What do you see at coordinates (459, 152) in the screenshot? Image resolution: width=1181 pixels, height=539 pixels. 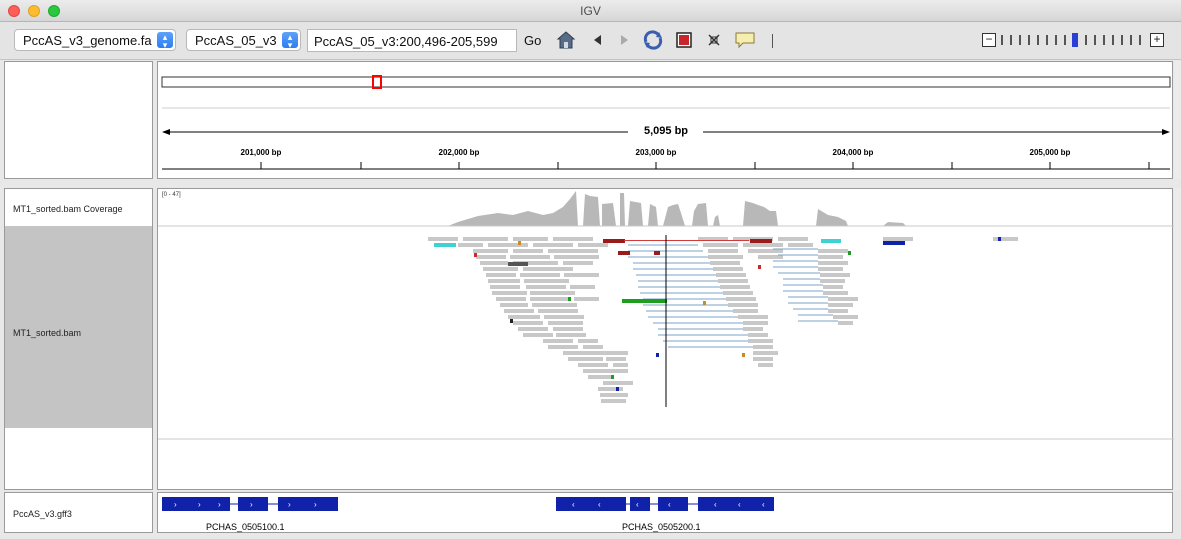 I see `ruler-tick-label: 202,000 bp` at bounding box center [459, 152].